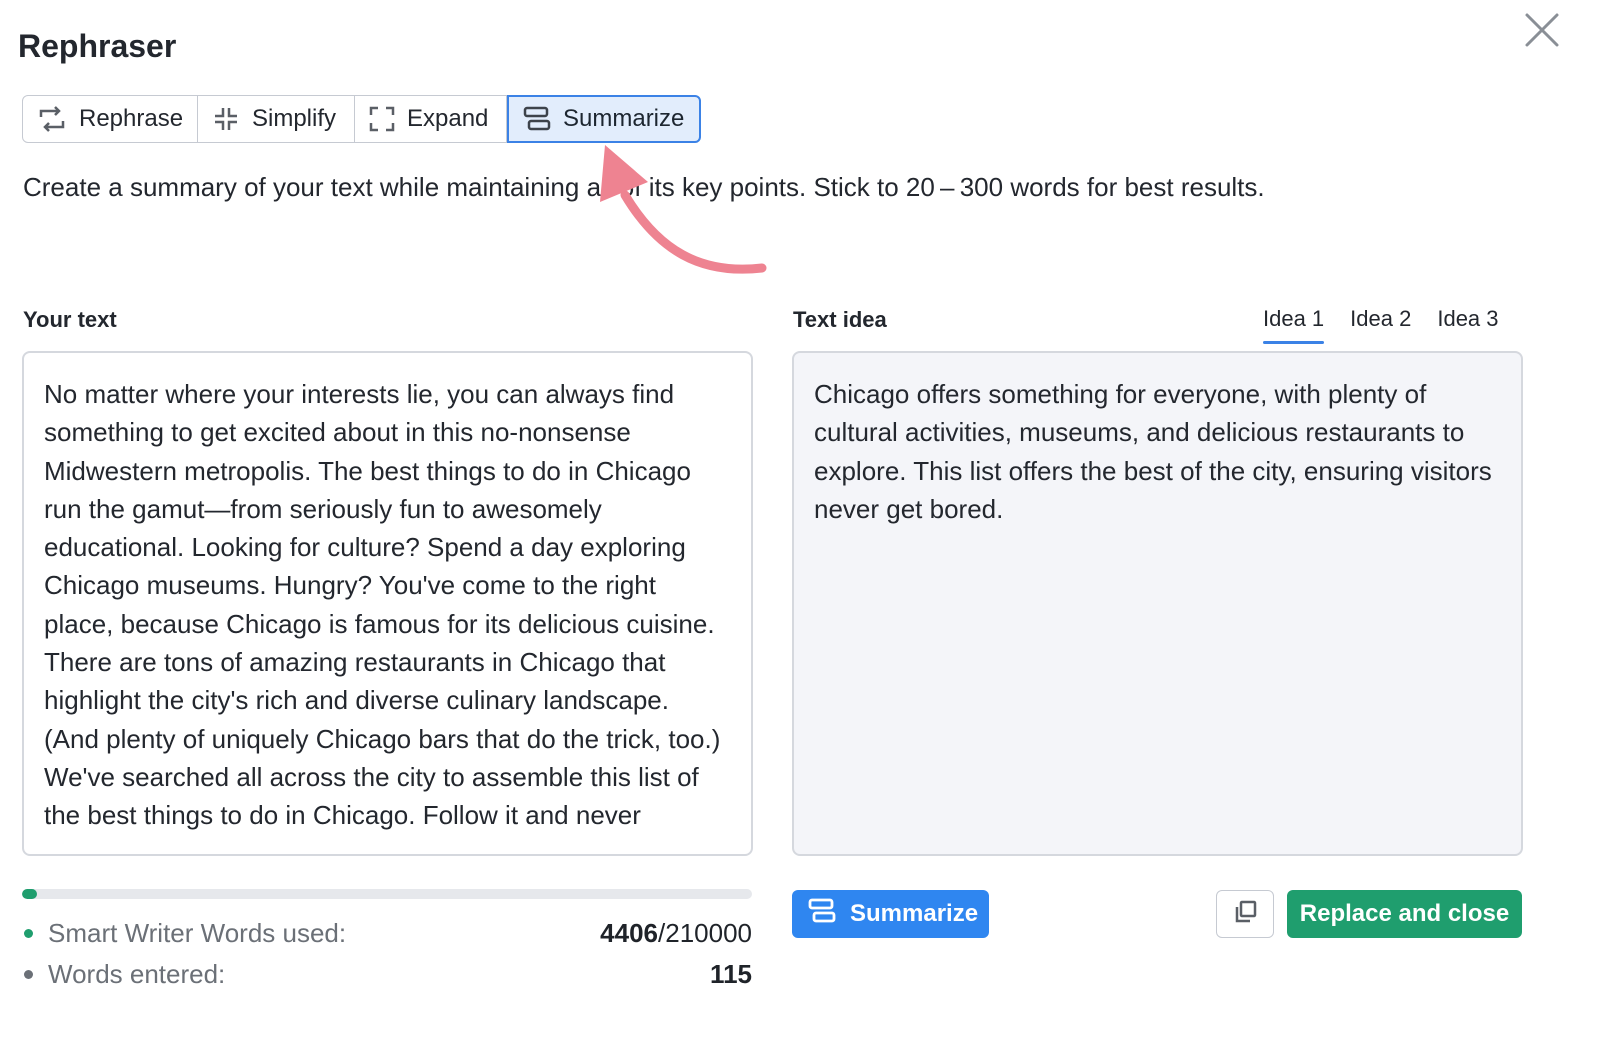  Describe the element at coordinates (1404, 914) in the screenshot. I see `replace-and-close-button: Replace and close` at that location.